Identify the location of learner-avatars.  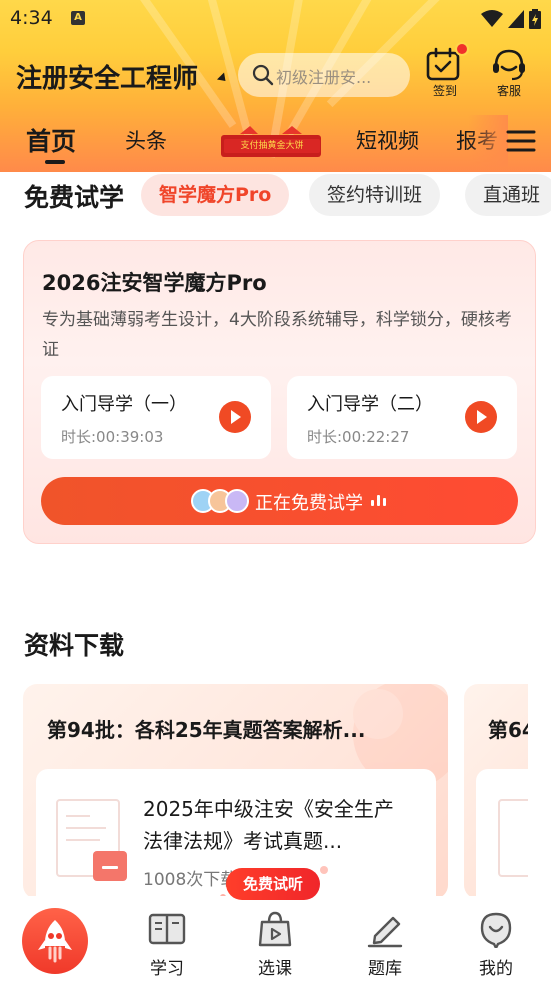
(221, 501).